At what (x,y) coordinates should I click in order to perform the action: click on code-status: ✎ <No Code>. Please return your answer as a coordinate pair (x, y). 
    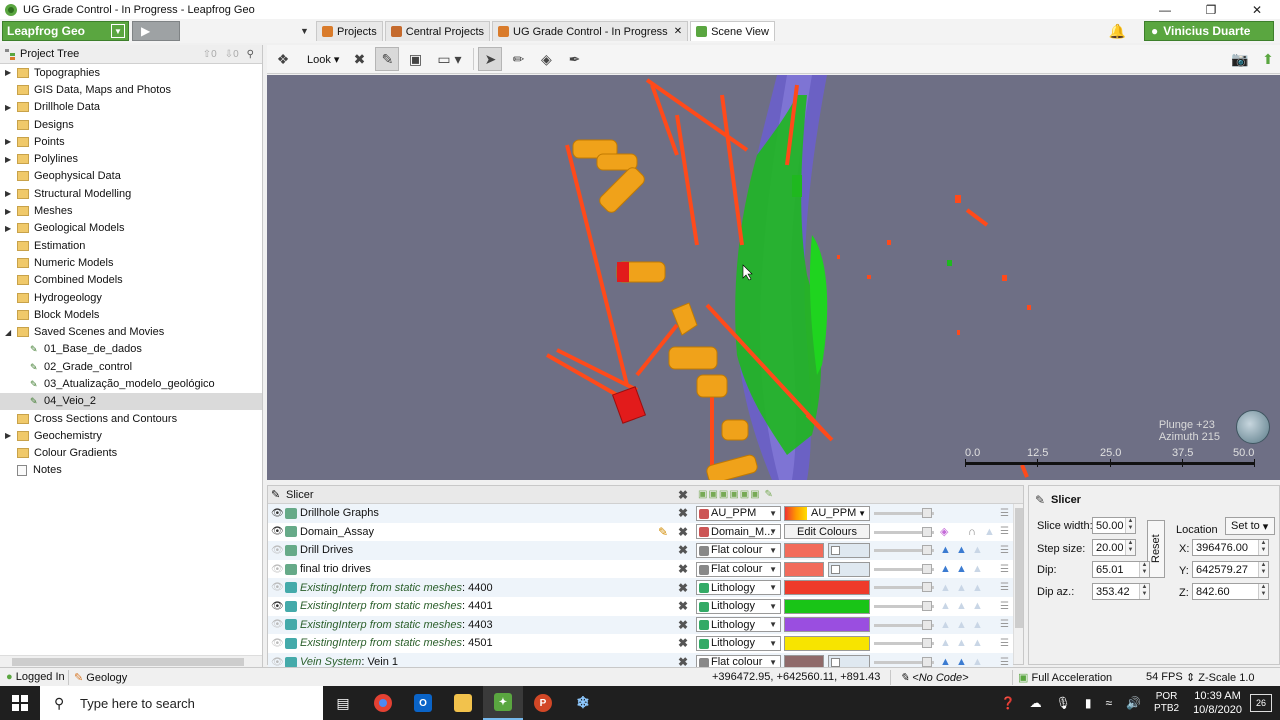
    Looking at the image, I should click on (934, 677).